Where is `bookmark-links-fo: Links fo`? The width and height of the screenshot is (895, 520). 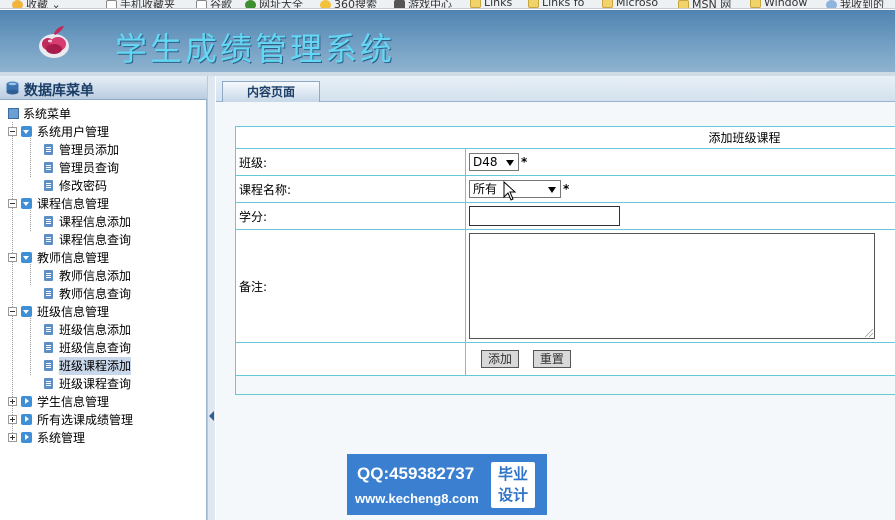 bookmark-links-fo: Links fo is located at coordinates (556, 4).